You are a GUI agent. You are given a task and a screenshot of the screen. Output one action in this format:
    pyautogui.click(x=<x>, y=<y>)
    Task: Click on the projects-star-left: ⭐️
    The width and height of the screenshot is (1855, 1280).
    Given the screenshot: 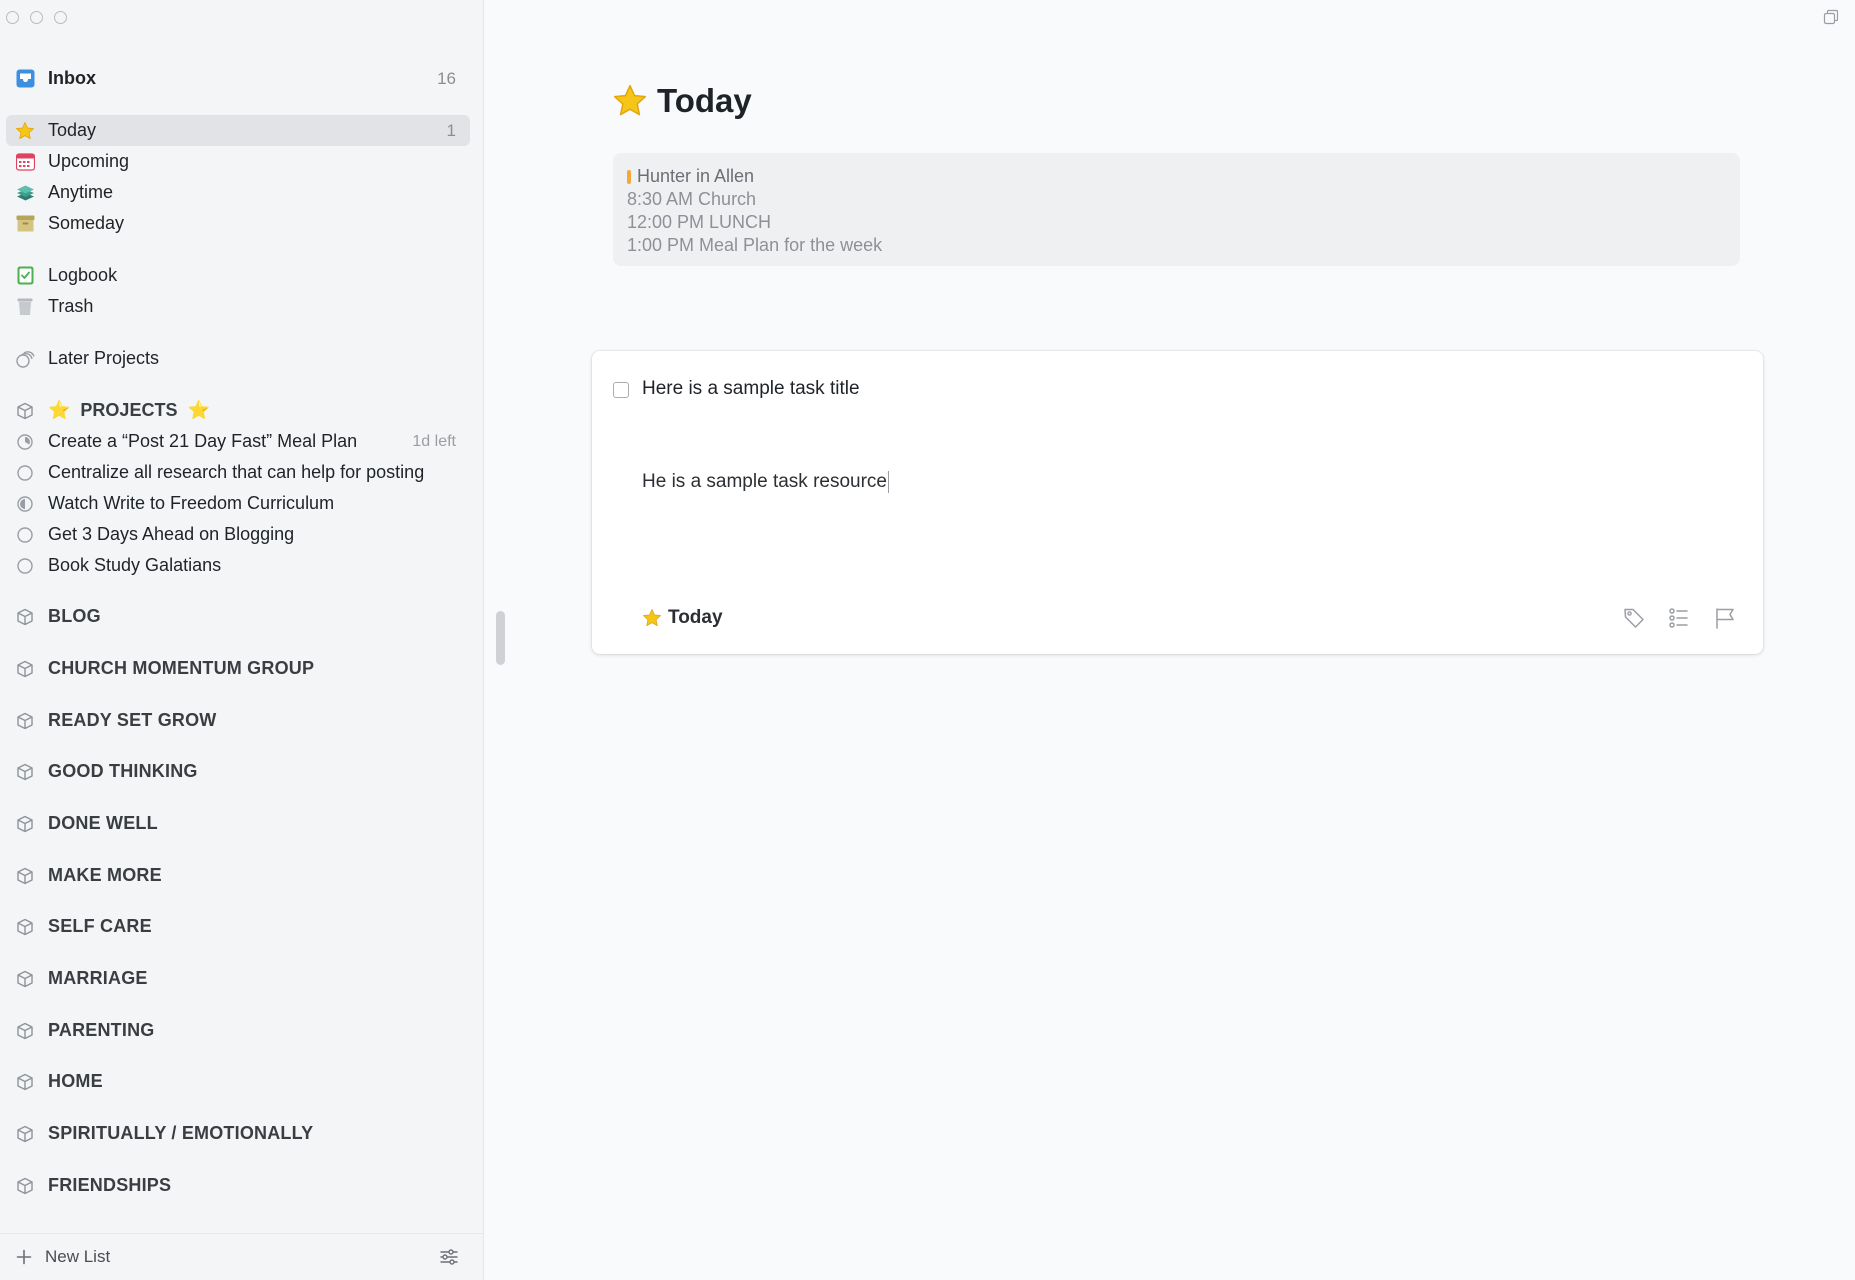 What is the action you would take?
    pyautogui.click(x=59, y=410)
    